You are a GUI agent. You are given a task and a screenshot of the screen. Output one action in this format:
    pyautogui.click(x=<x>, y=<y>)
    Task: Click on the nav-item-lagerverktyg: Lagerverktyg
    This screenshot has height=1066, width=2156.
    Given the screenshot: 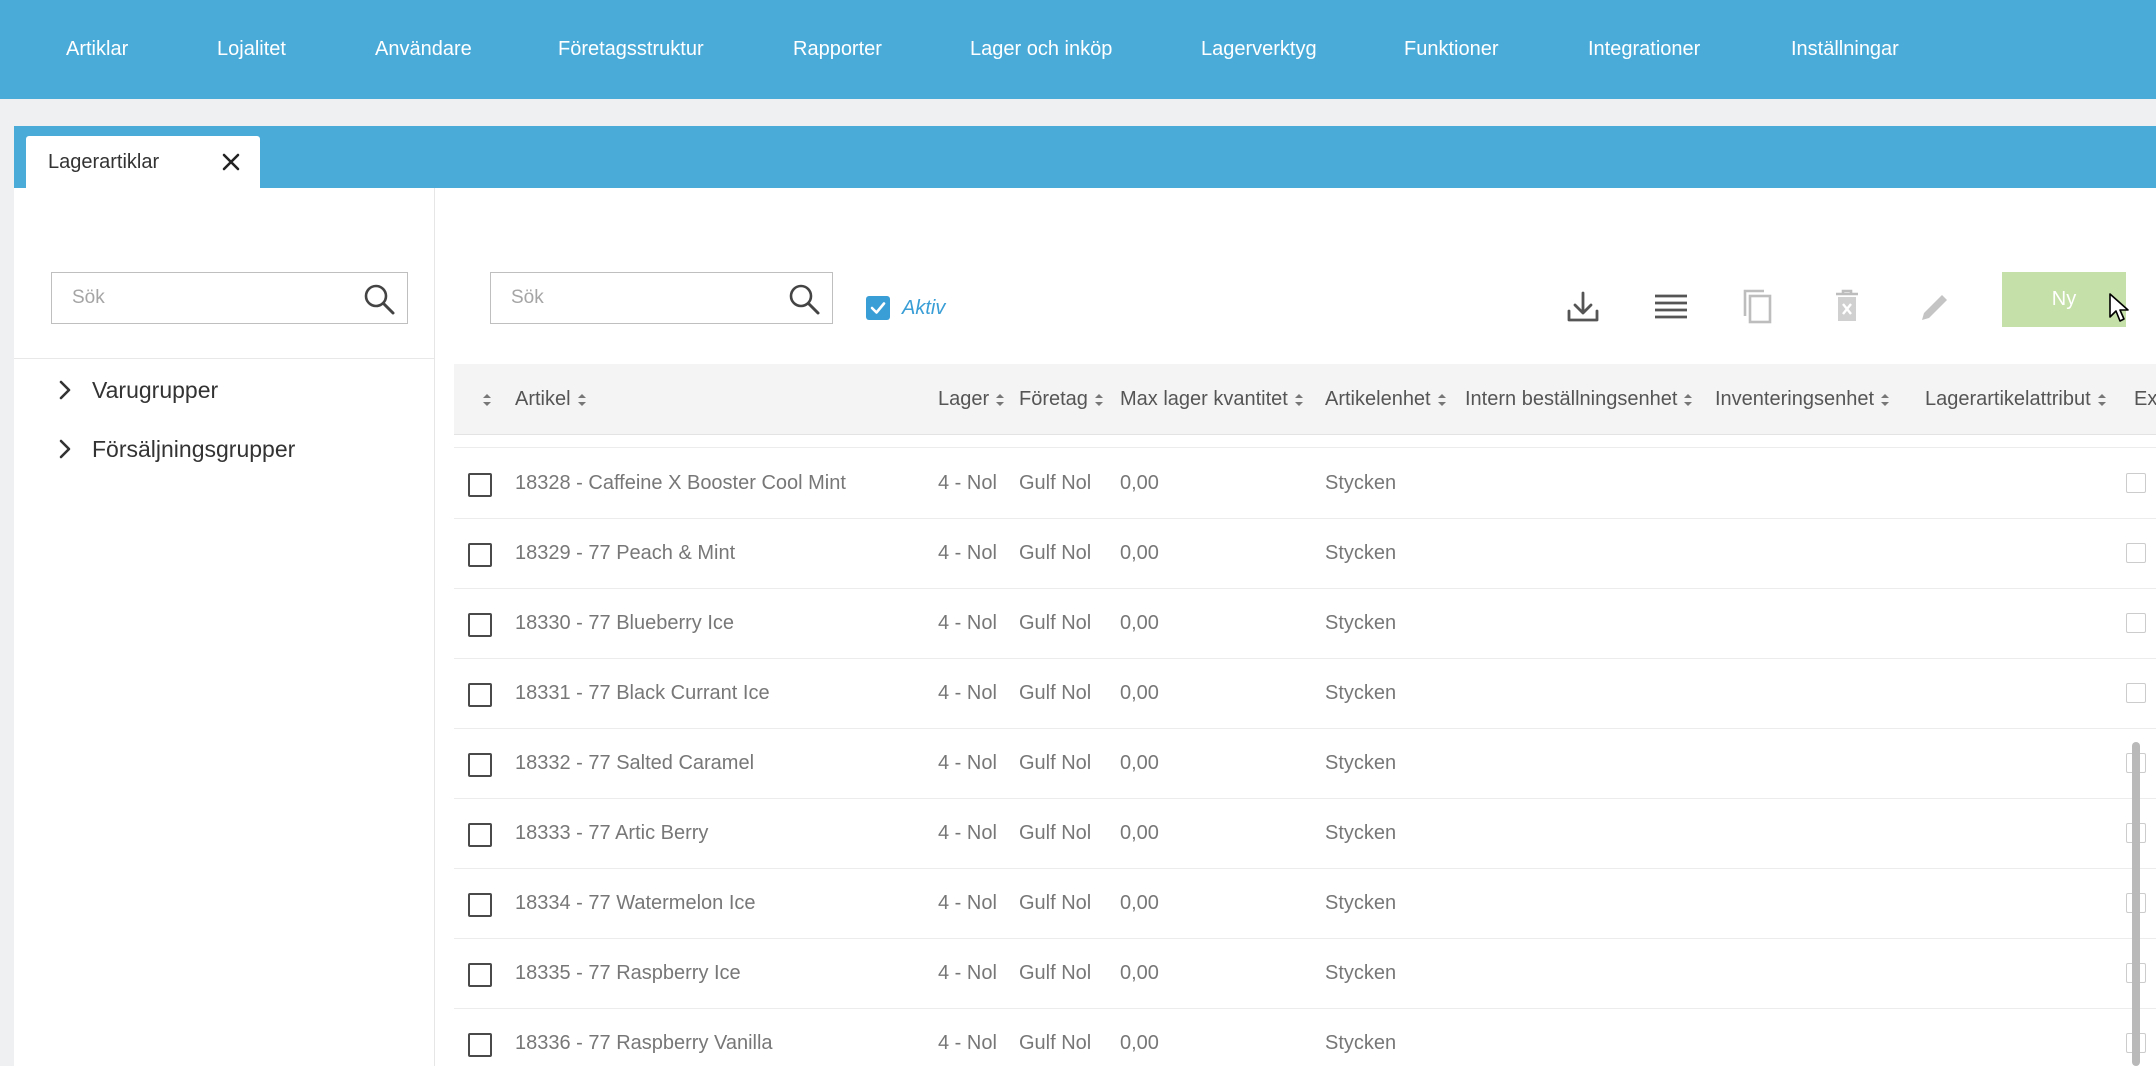 What is the action you would take?
    pyautogui.click(x=1259, y=49)
    